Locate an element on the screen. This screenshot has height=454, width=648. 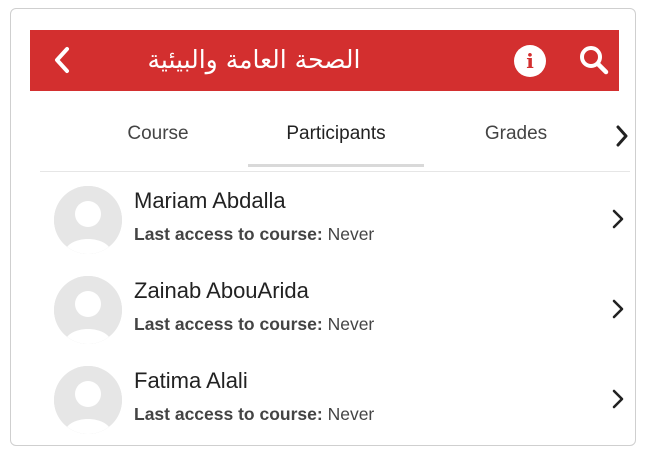
active-tab-indicator is located at coordinates (336, 165).